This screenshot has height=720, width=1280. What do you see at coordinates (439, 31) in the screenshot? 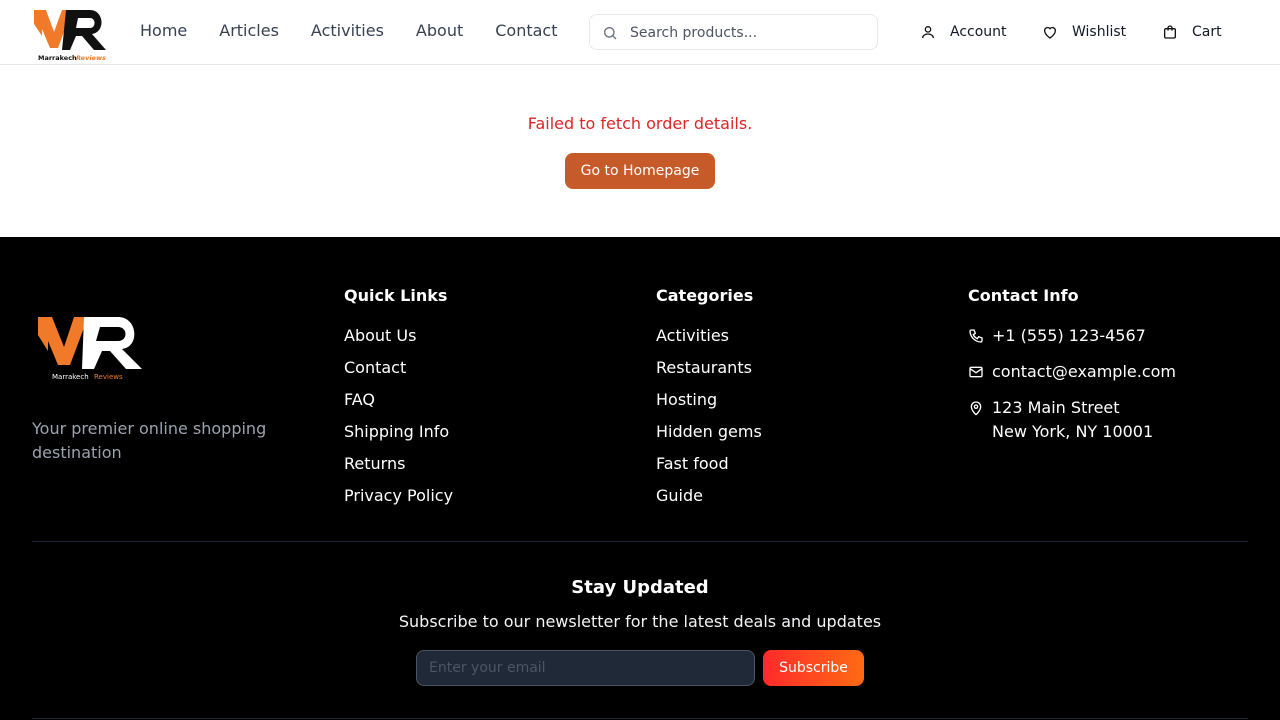
I see `nav-about: About` at bounding box center [439, 31].